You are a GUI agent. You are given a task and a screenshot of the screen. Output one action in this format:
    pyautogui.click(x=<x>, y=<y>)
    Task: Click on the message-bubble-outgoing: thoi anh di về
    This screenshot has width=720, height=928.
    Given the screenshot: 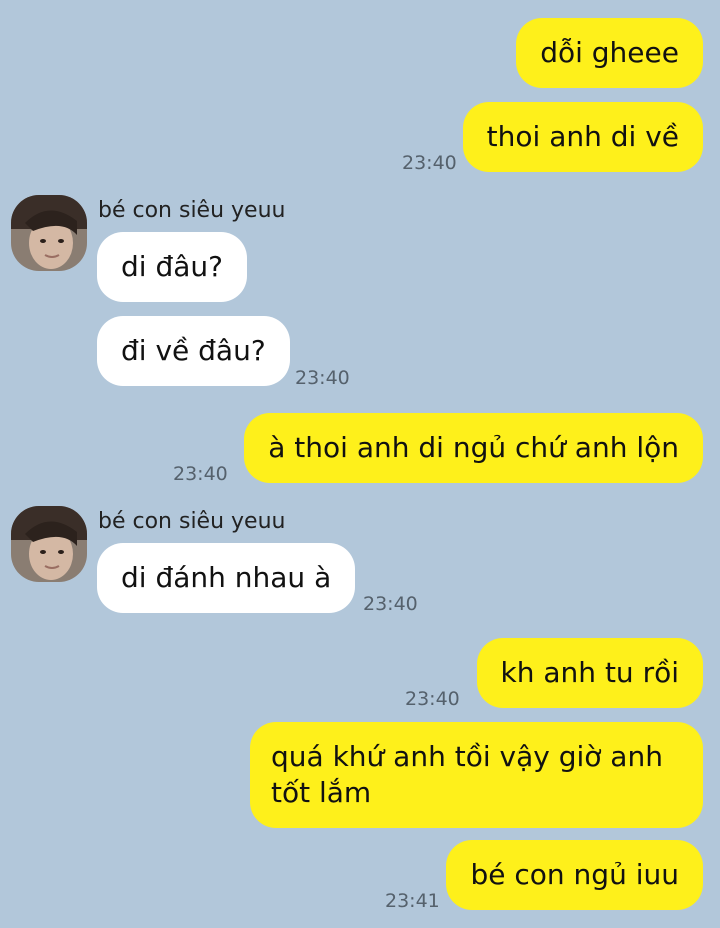 What is the action you would take?
    pyautogui.click(x=582, y=137)
    